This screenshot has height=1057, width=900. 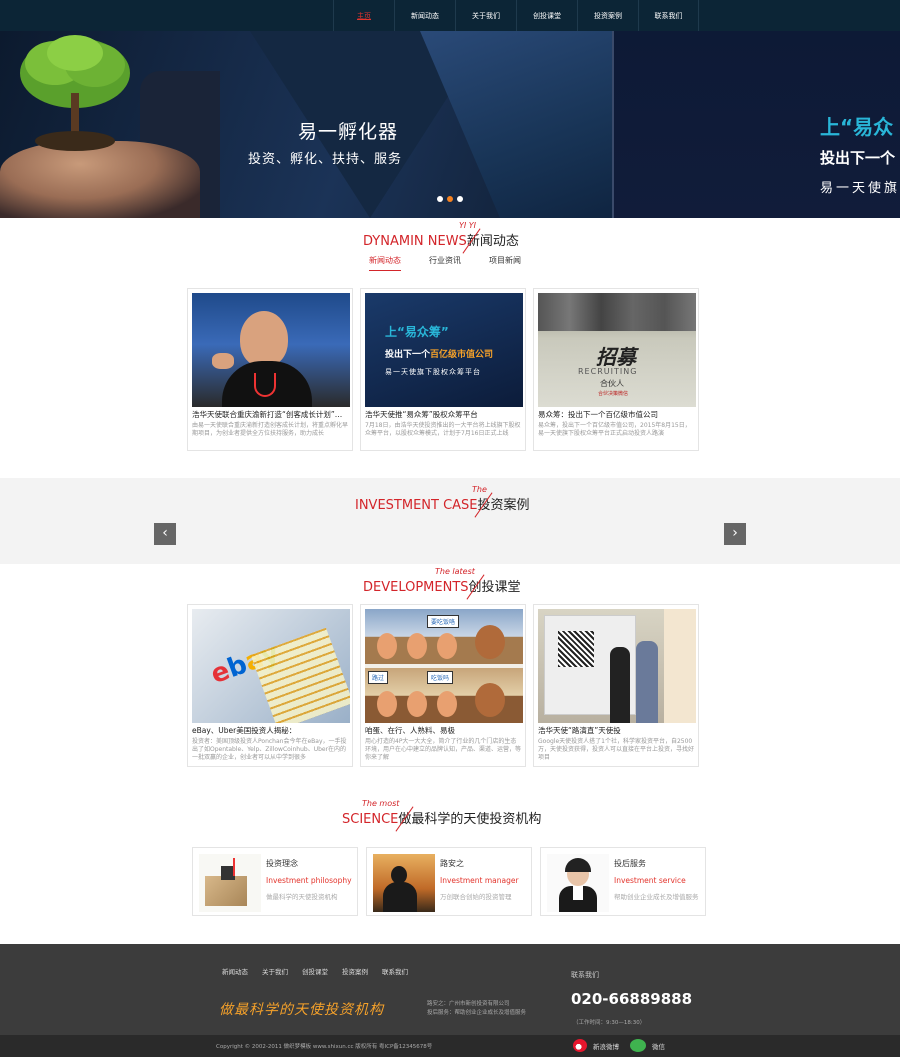 What do you see at coordinates (585, 975) in the screenshot?
I see `footer-contact-title: 联系我们` at bounding box center [585, 975].